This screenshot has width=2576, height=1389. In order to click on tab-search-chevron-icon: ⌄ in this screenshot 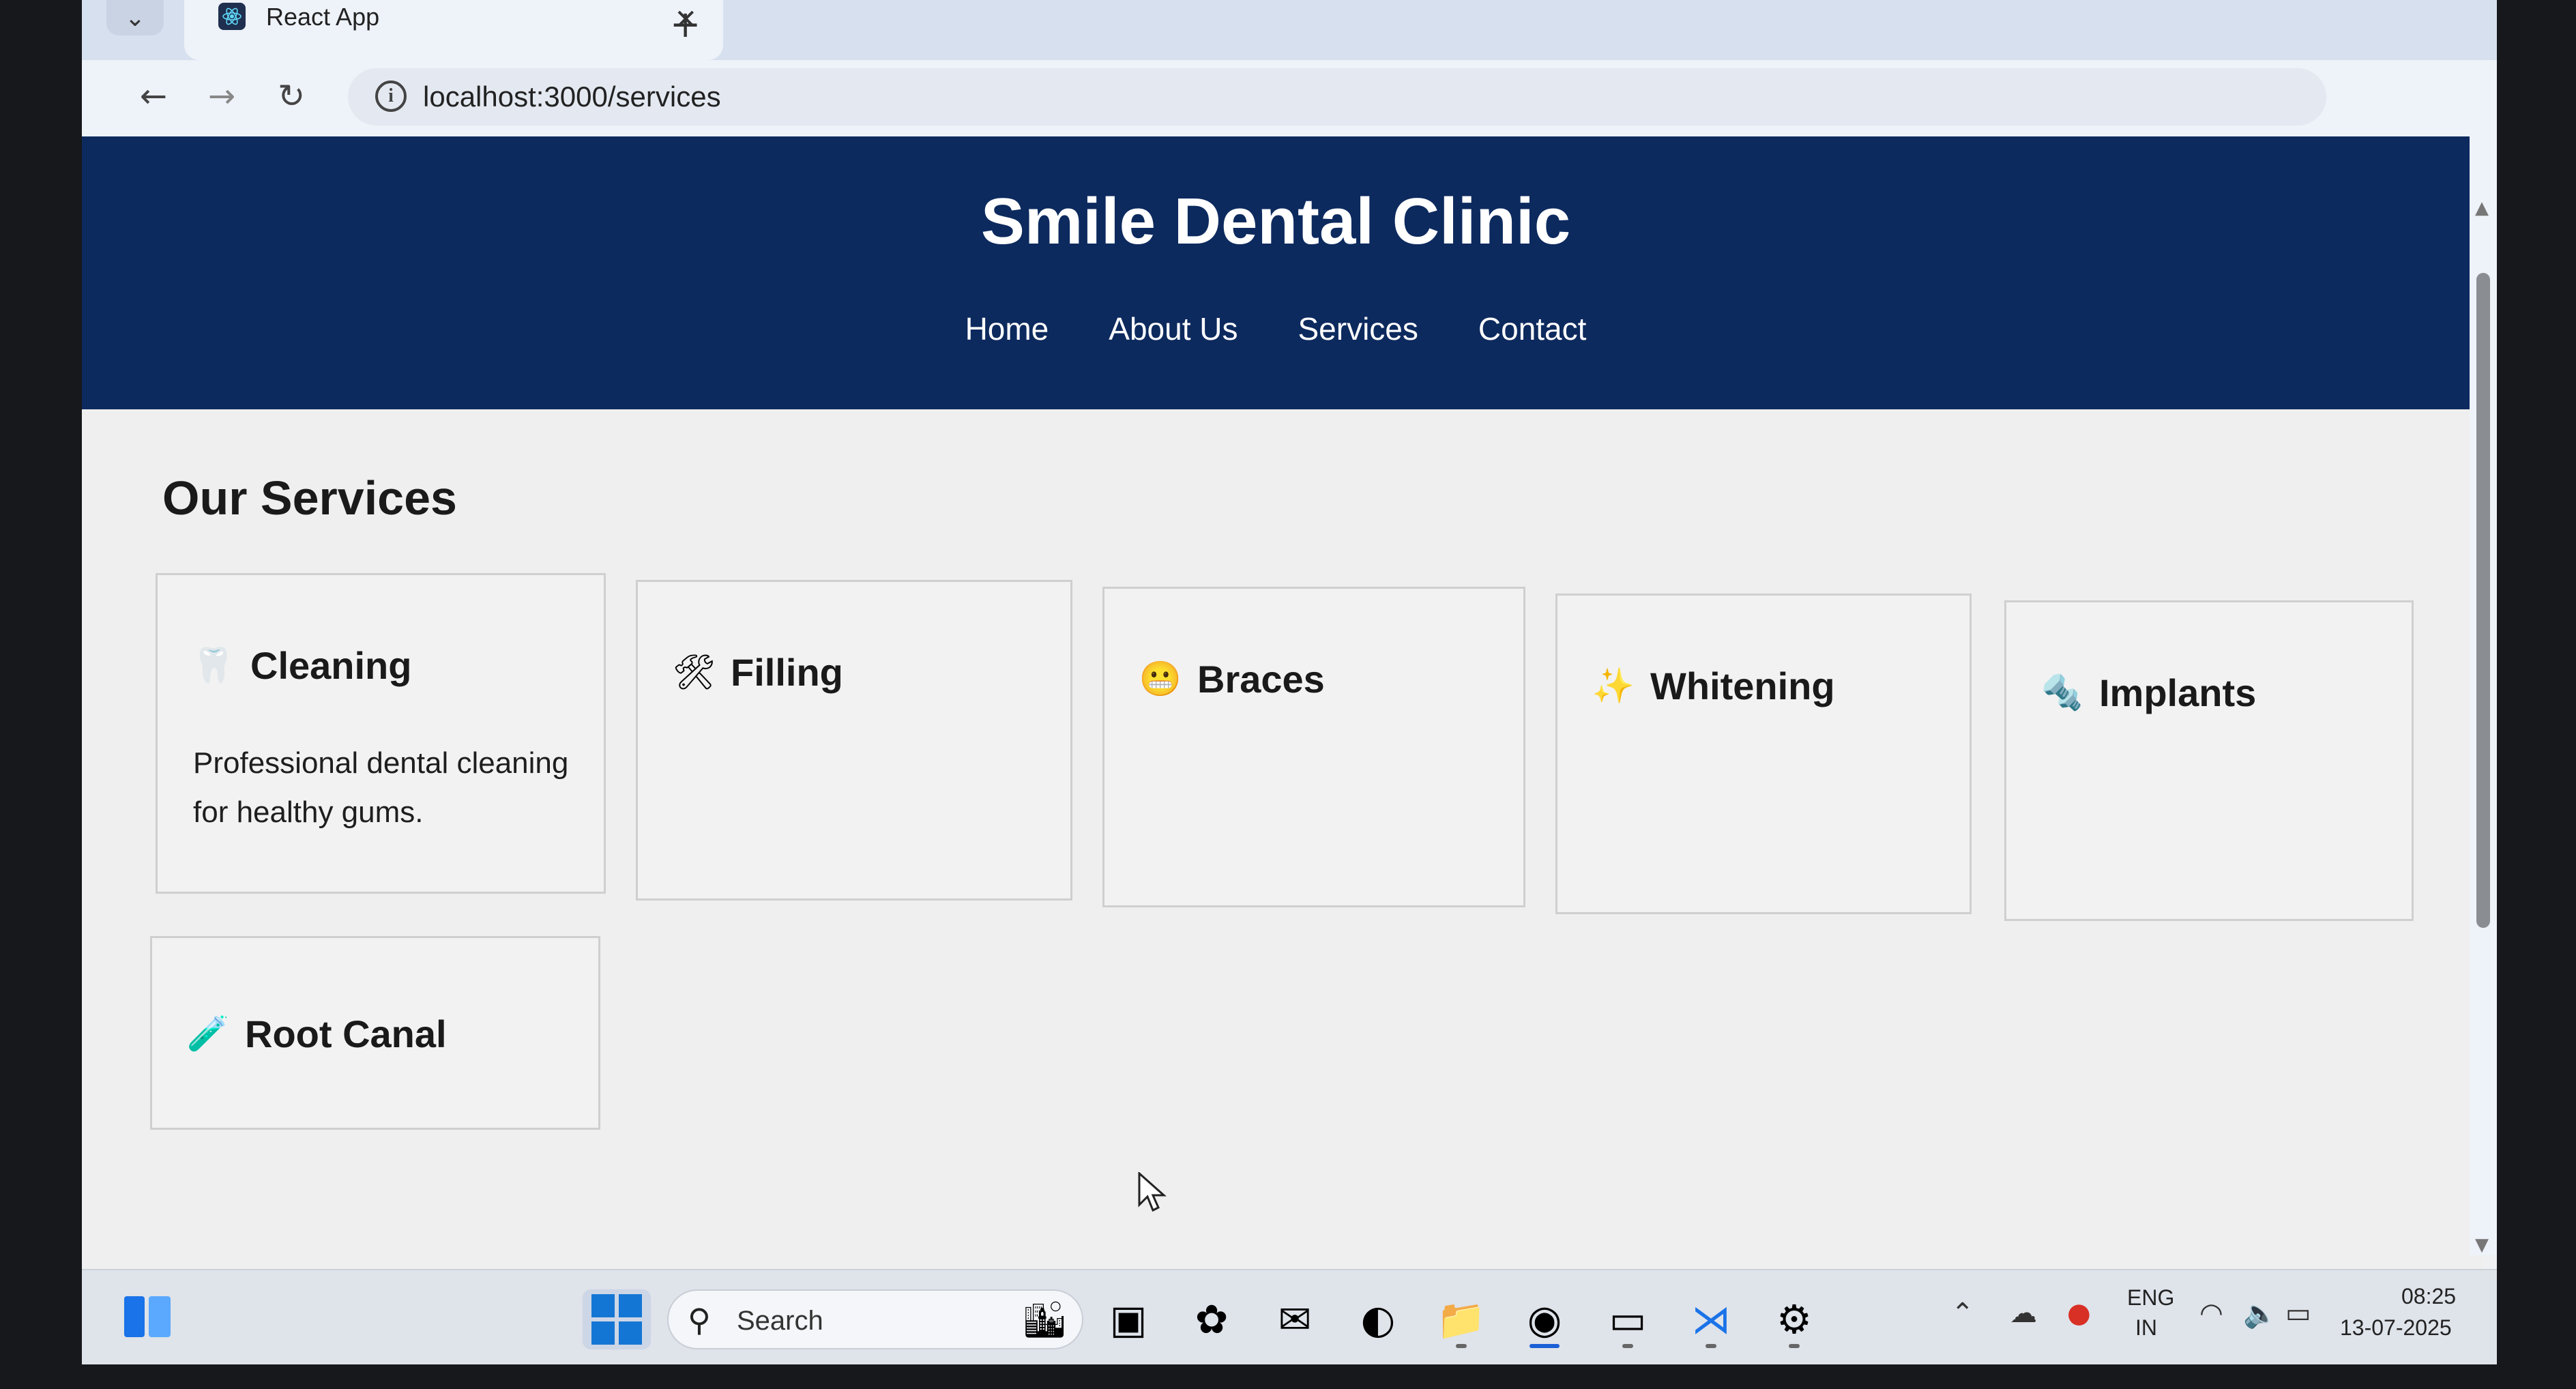, I will do `click(135, 17)`.